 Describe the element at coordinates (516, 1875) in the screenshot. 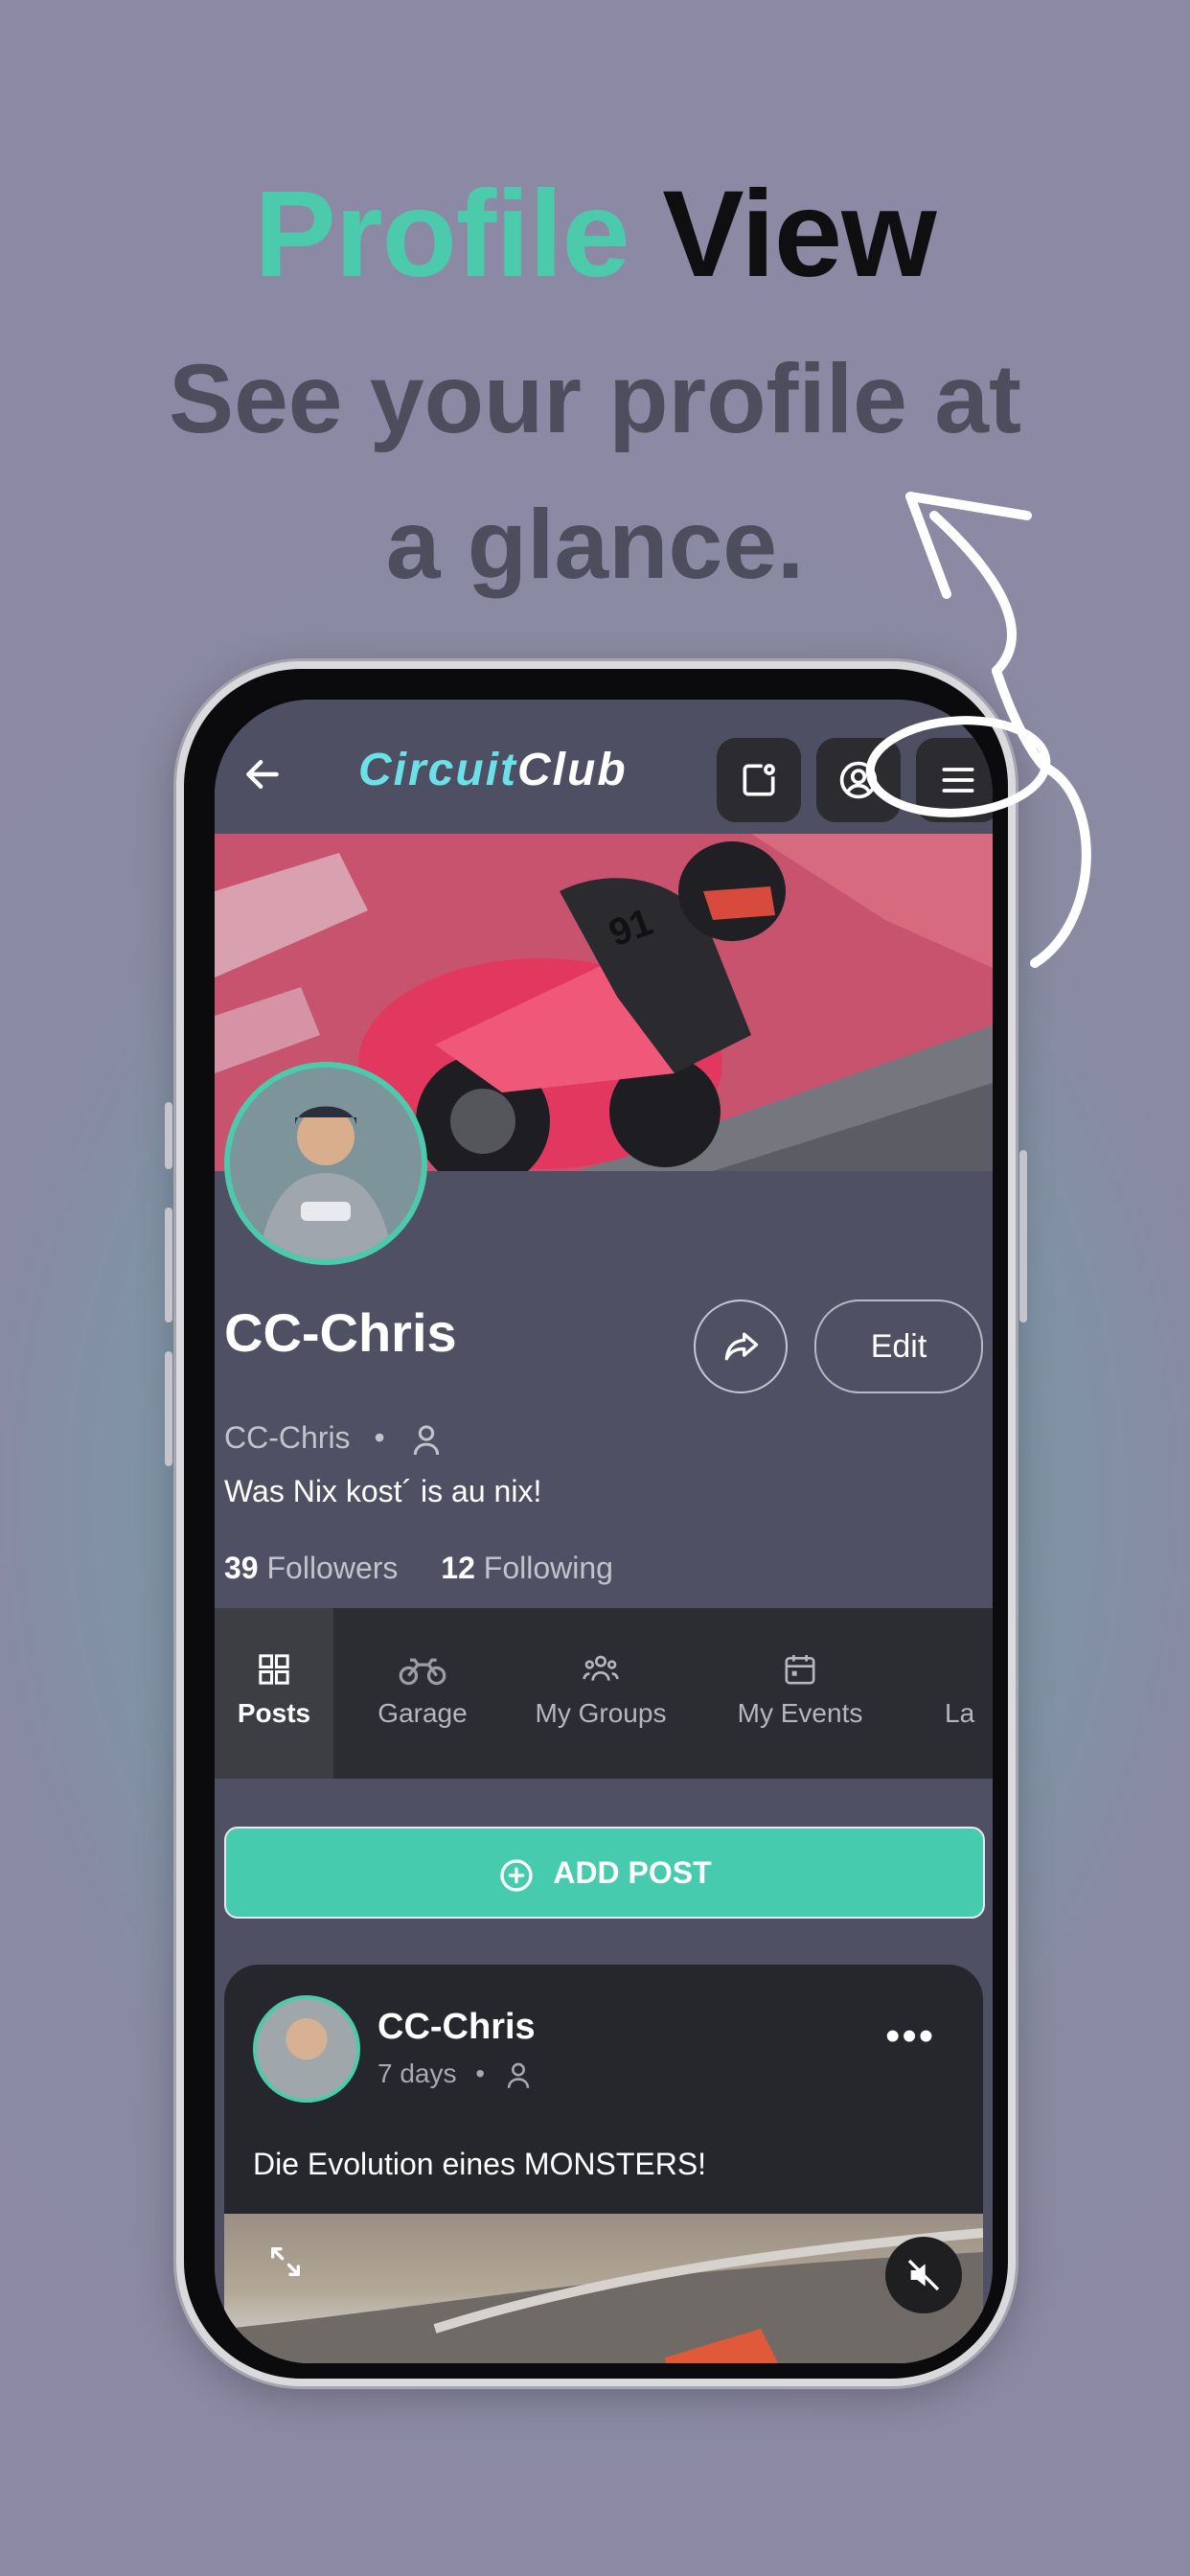

I see `plus-circle-icon` at that location.